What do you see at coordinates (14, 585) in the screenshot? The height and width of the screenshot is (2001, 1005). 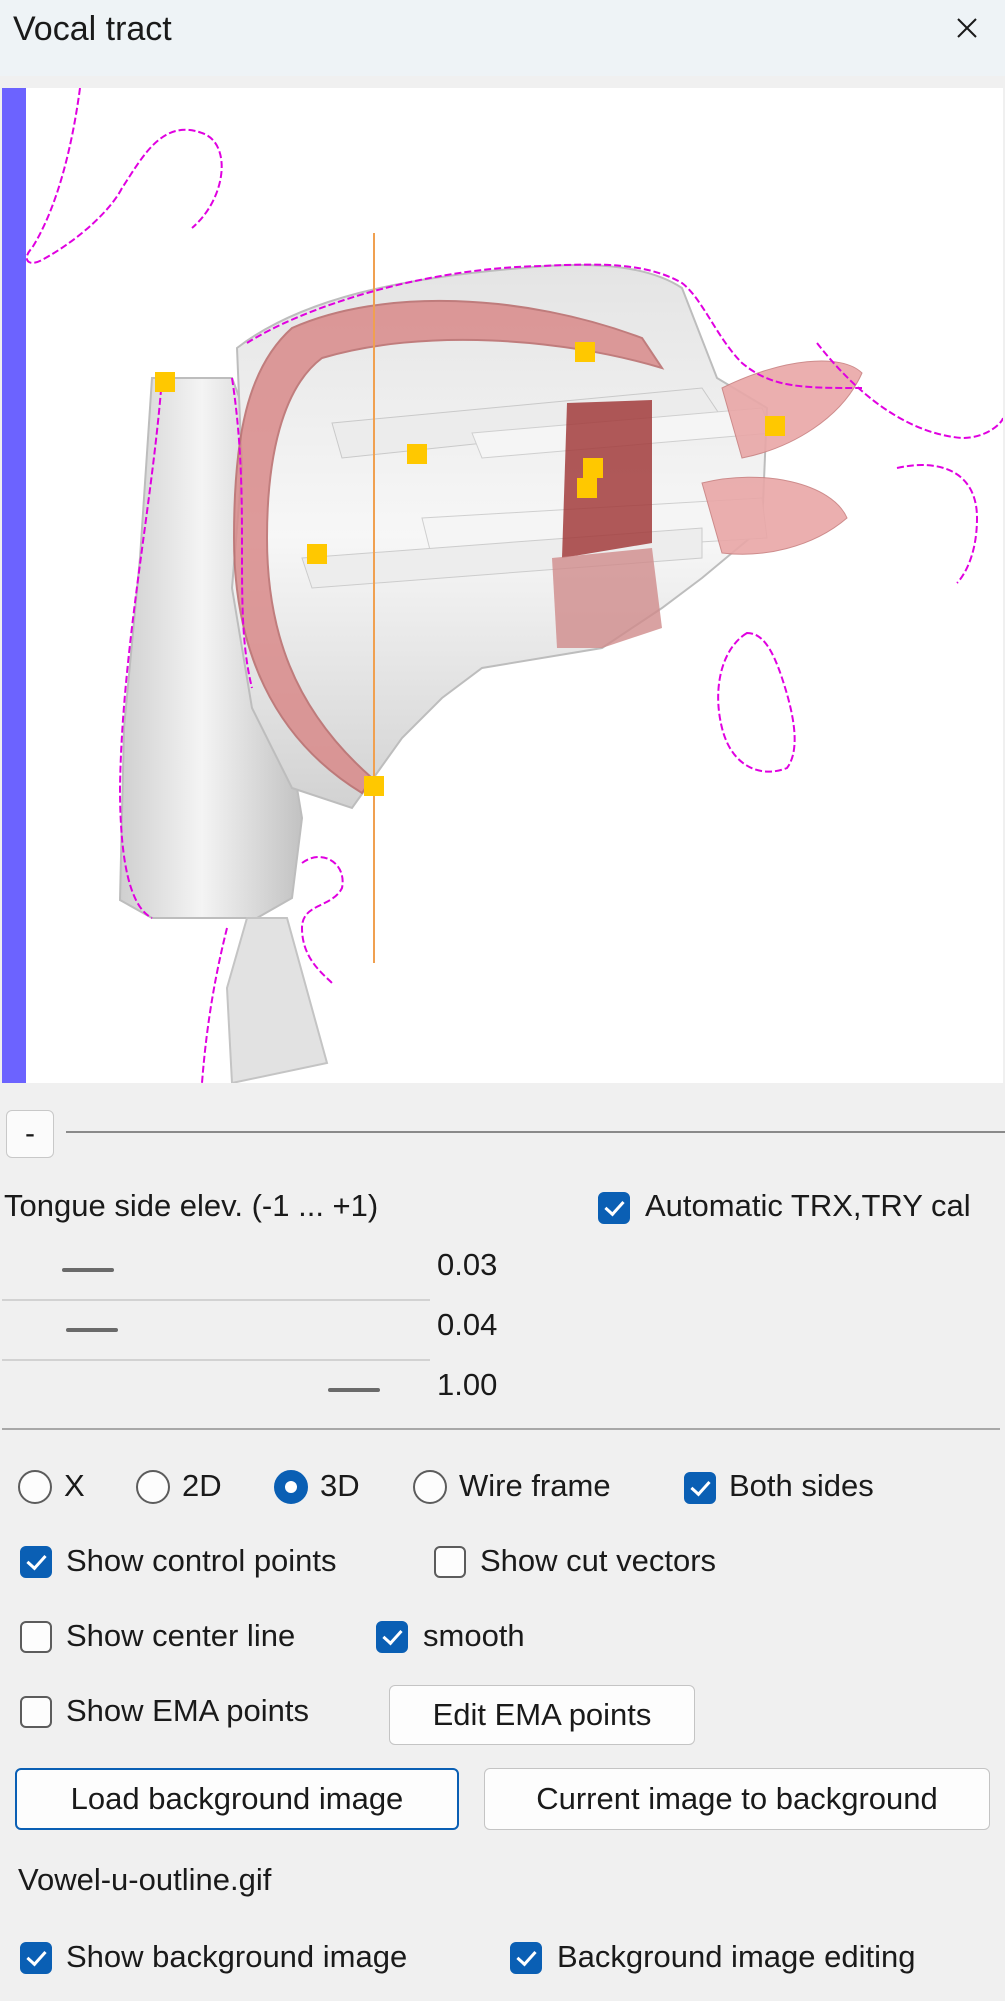 I see `side-bar` at bounding box center [14, 585].